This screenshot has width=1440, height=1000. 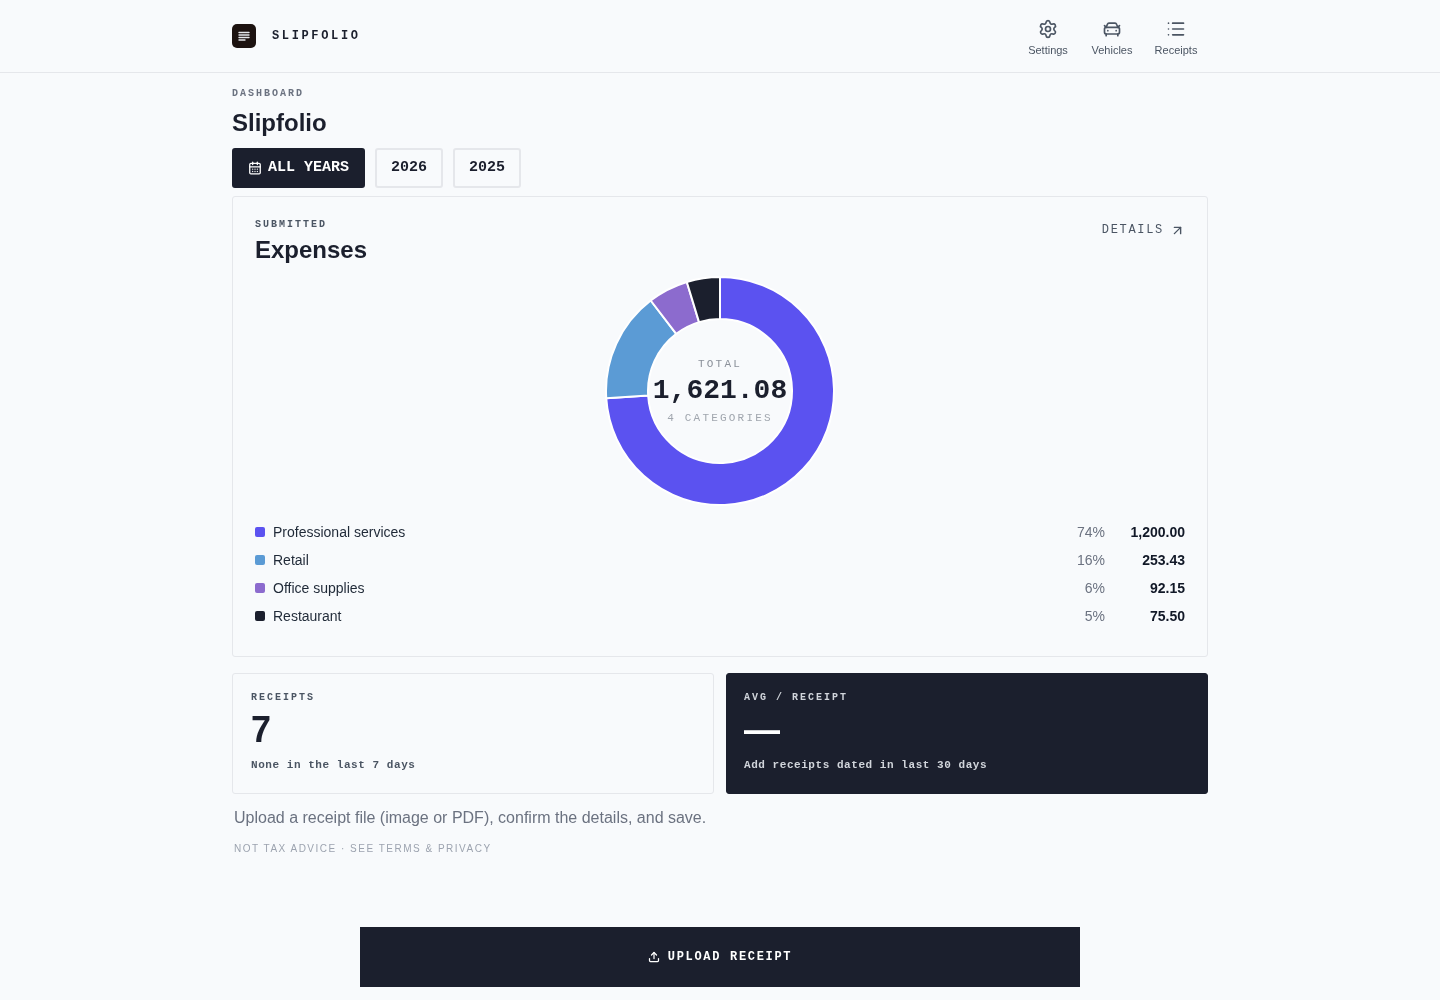 I want to click on stat-label: AVG / RECEIPT, so click(x=796, y=698).